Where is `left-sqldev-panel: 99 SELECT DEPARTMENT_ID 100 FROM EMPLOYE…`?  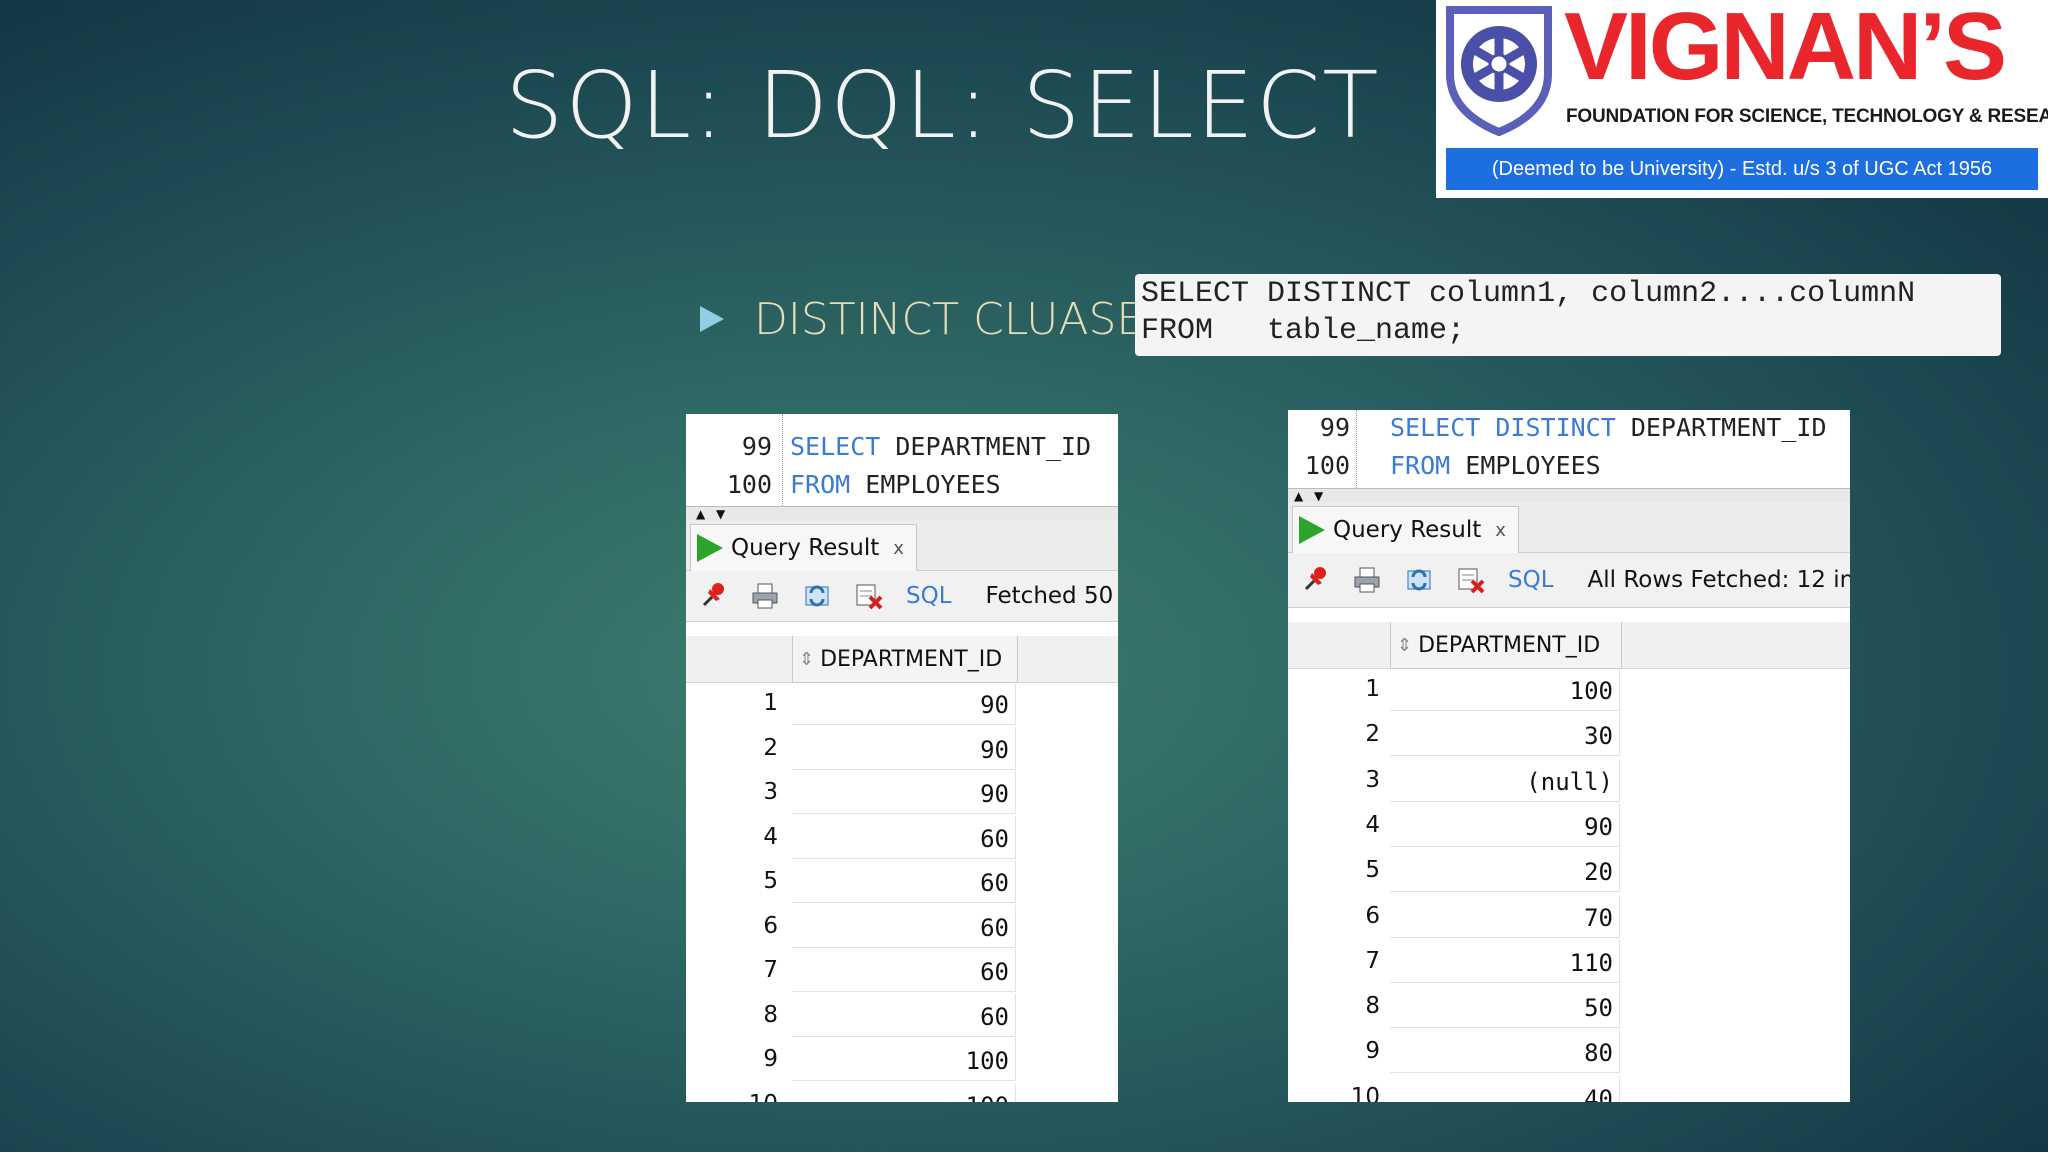 left-sqldev-panel: 99 SELECT DEPARTMENT_ID 100 FROM EMPLOYE… is located at coordinates (902, 758).